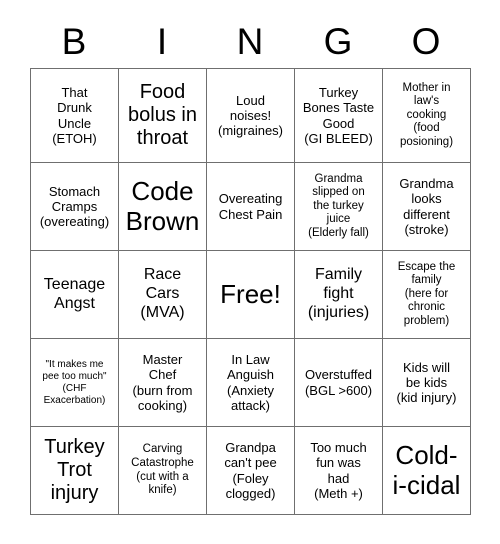 Image resolution: width=500 pixels, height=544 pixels. What do you see at coordinates (338, 41) in the screenshot?
I see `bingo-header-letter-g: G` at bounding box center [338, 41].